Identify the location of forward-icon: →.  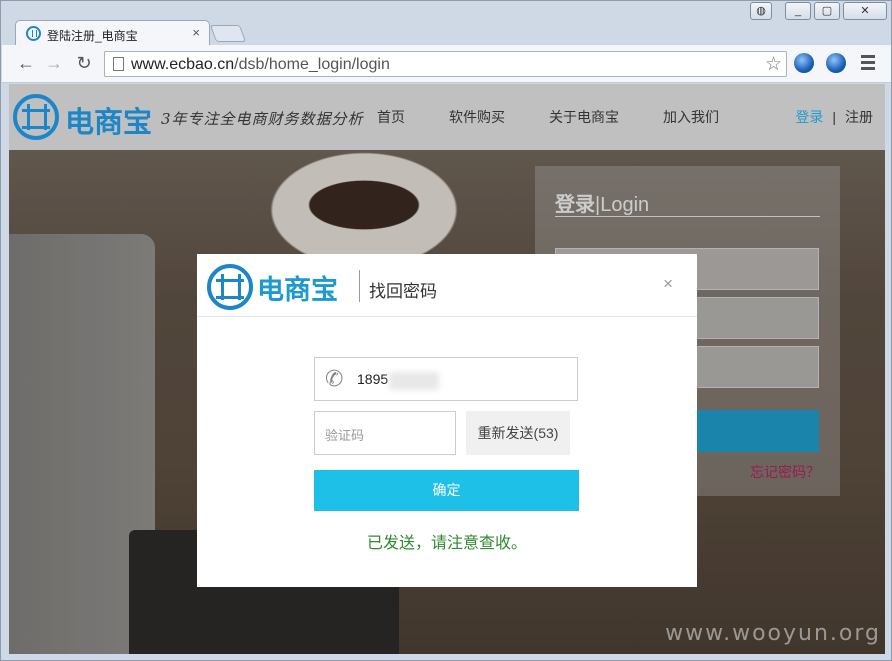
(54, 63).